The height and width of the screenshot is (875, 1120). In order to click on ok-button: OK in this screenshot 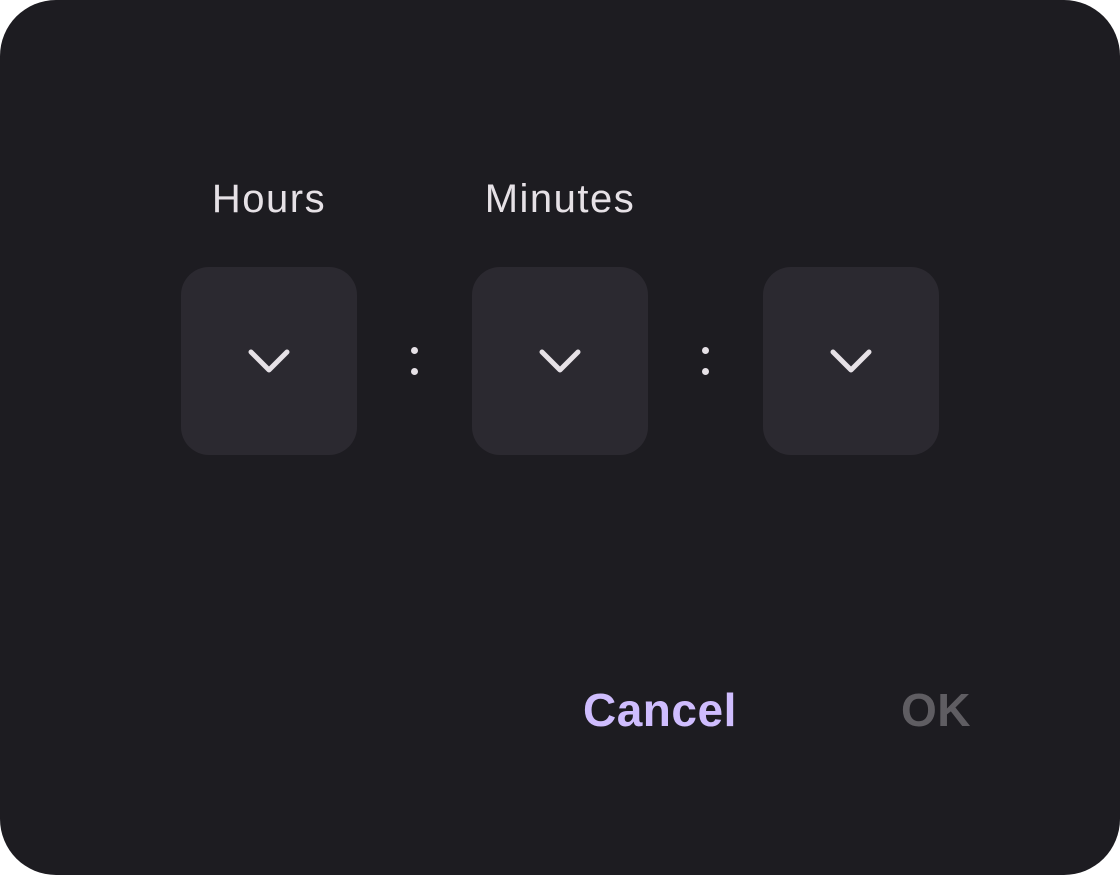, I will do `click(936, 710)`.